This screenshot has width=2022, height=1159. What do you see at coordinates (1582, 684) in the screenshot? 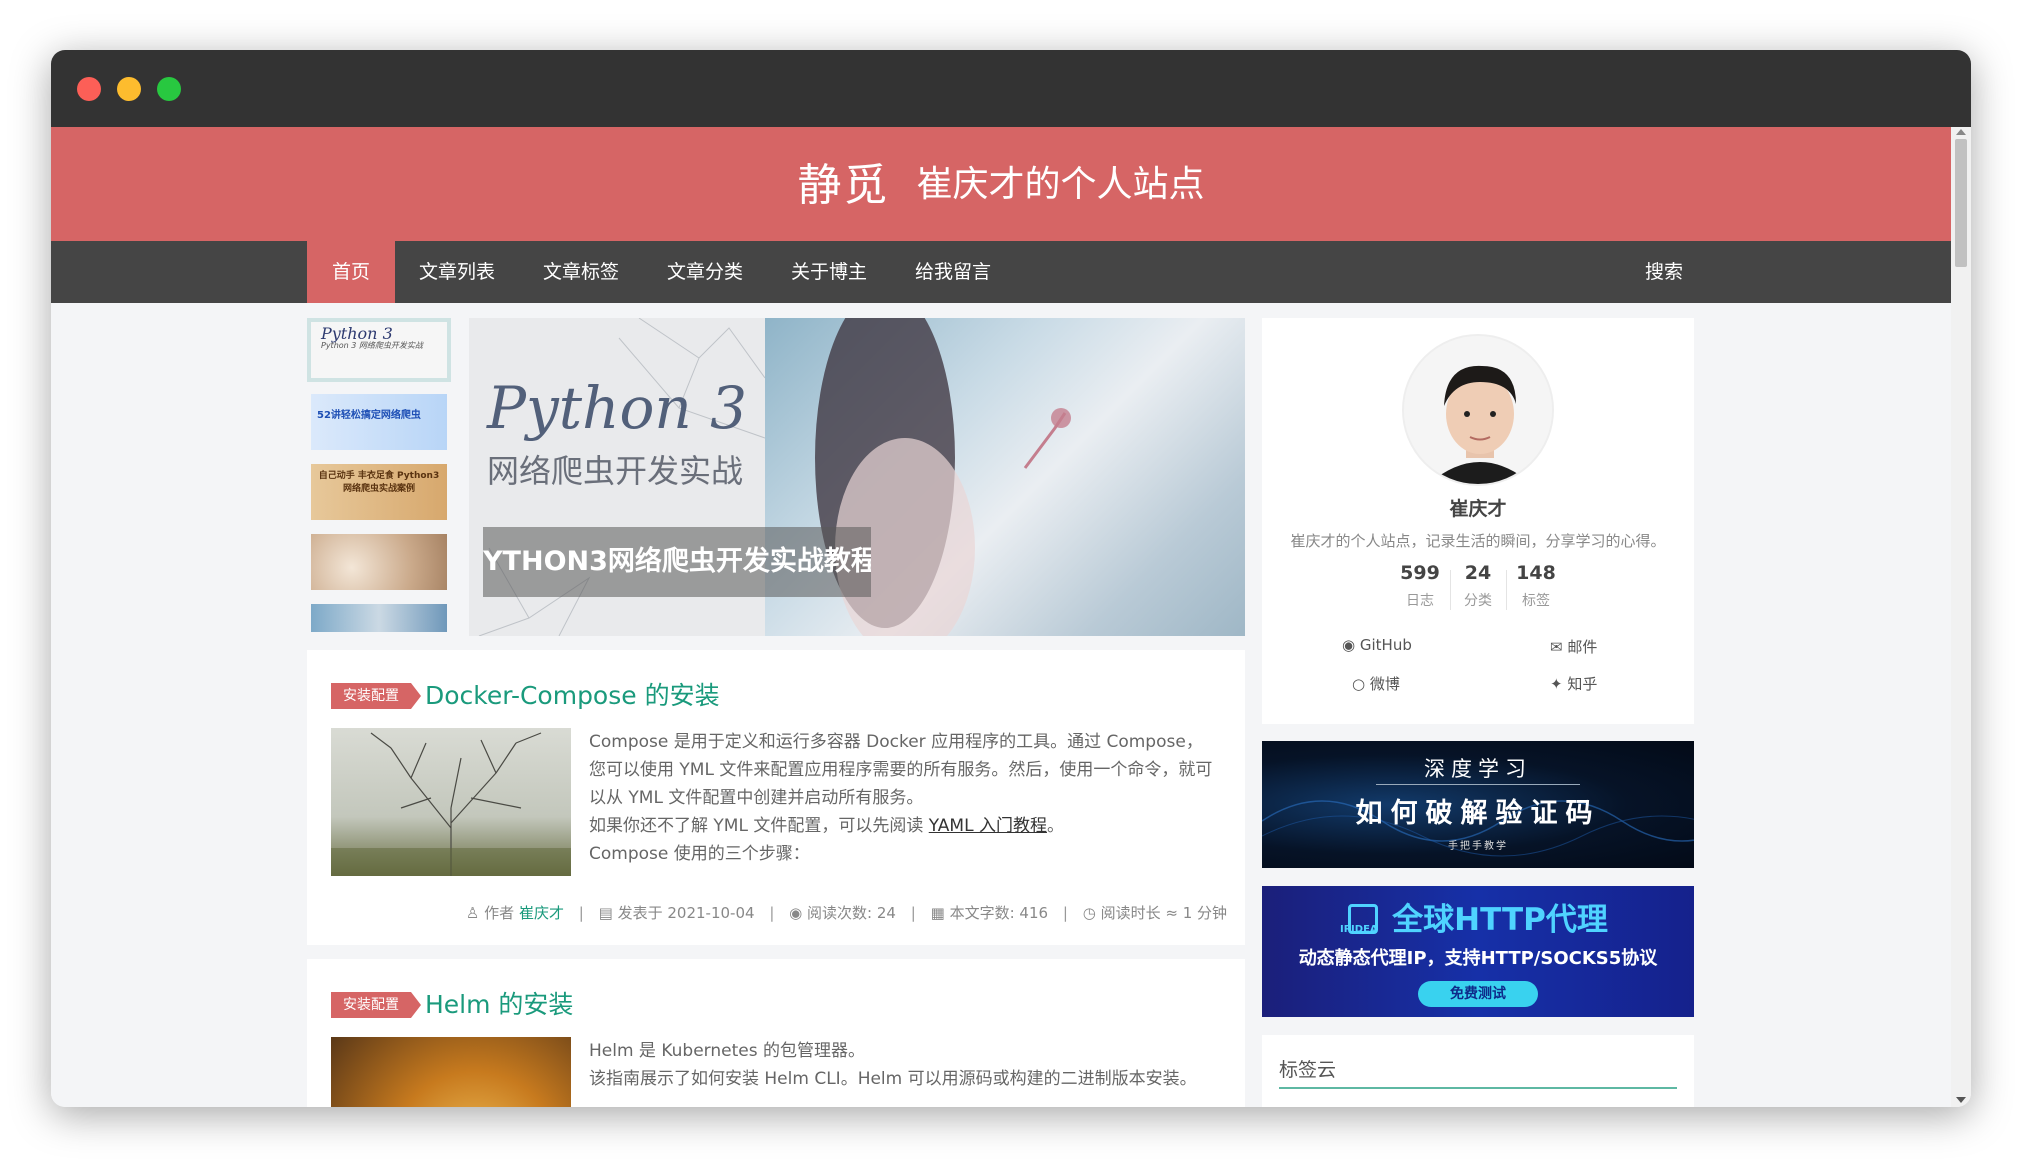
I see `zhihu-link-label: 知乎` at bounding box center [1582, 684].